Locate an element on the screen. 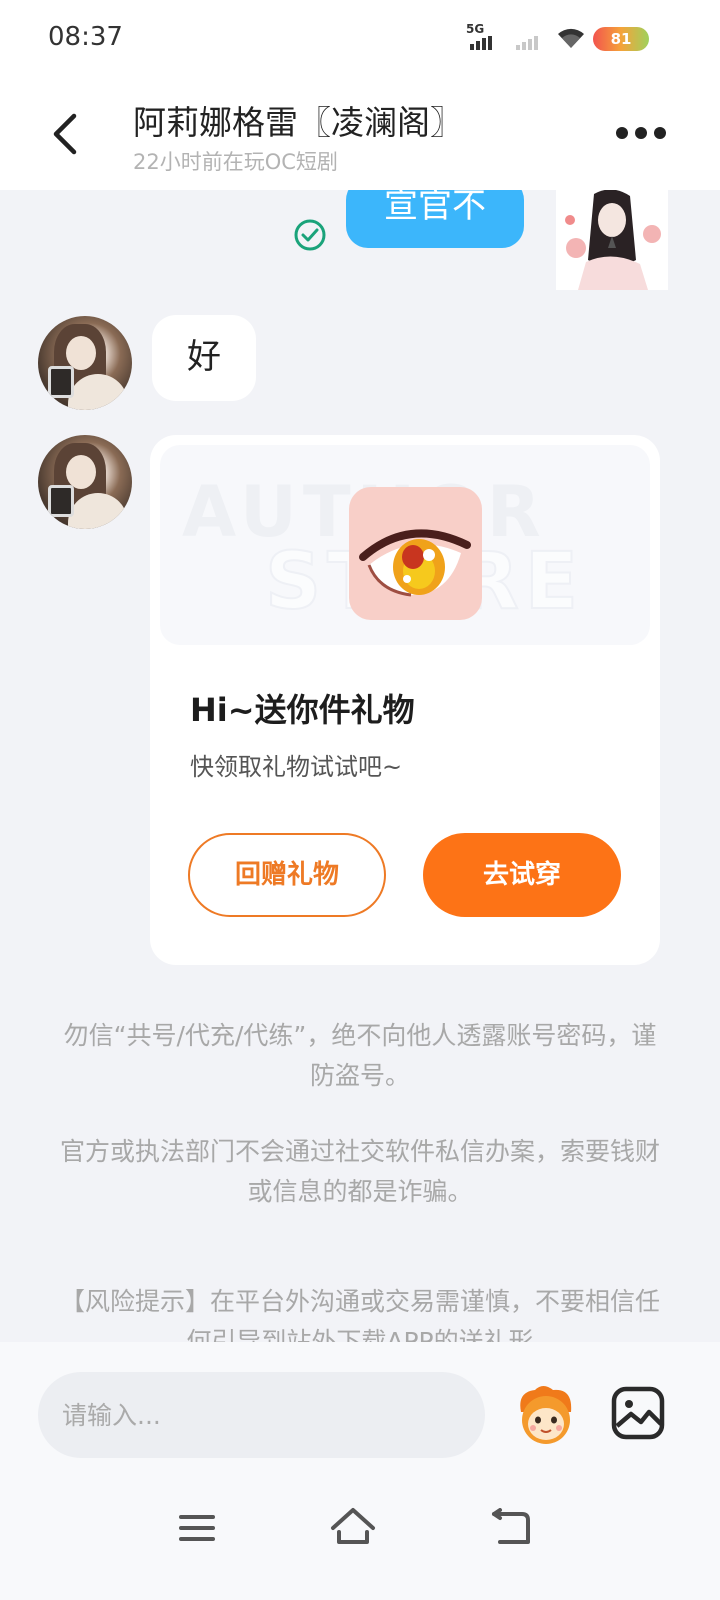  chevron-left-icon is located at coordinates (66, 134).